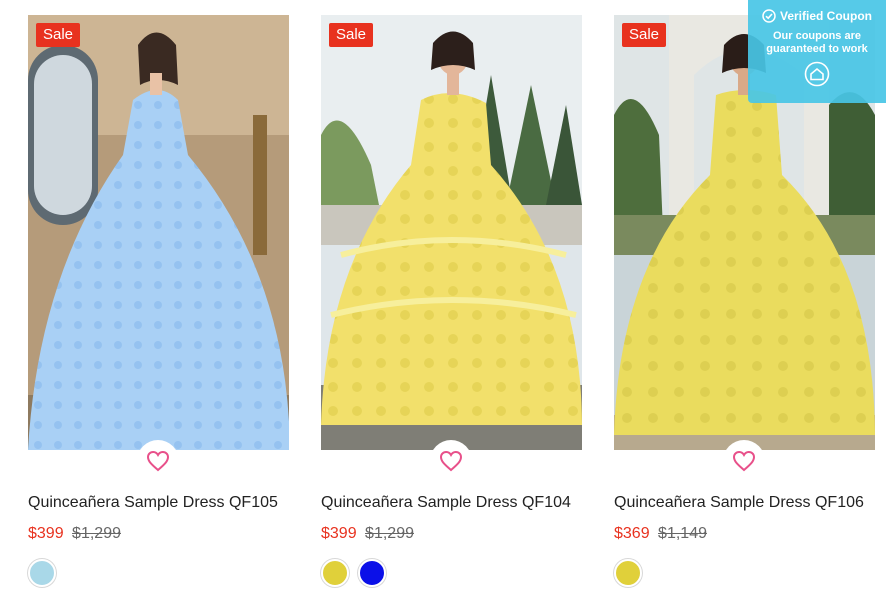 The width and height of the screenshot is (886, 600). Describe the element at coordinates (817, 42) in the screenshot. I see `coupon-description: Our coupons are guaranteed to work` at that location.